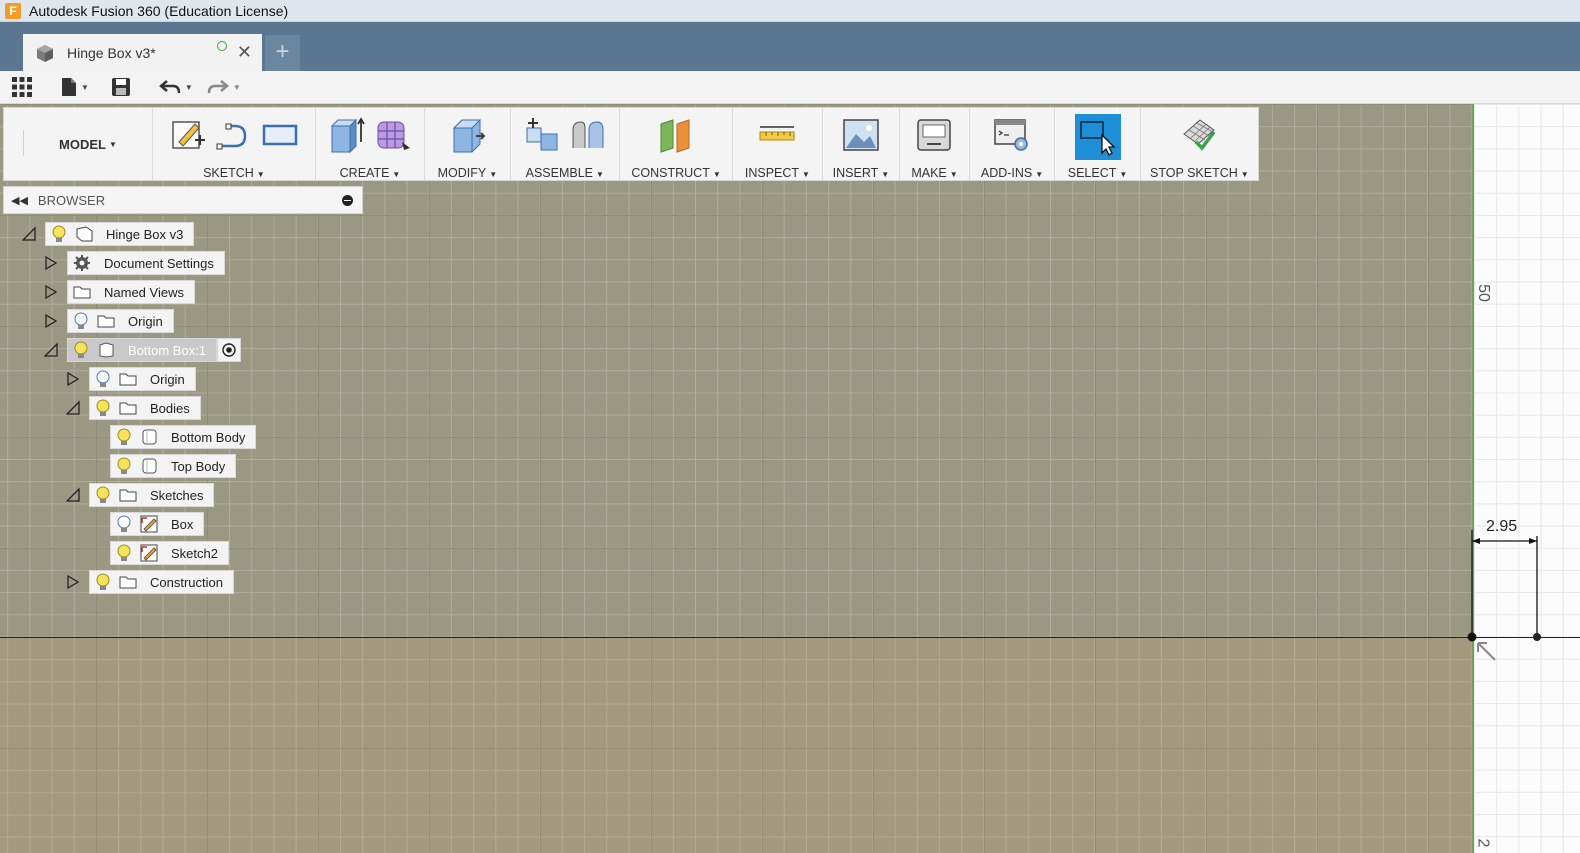  What do you see at coordinates (861, 135) in the screenshot?
I see `insert-image-icon` at bounding box center [861, 135].